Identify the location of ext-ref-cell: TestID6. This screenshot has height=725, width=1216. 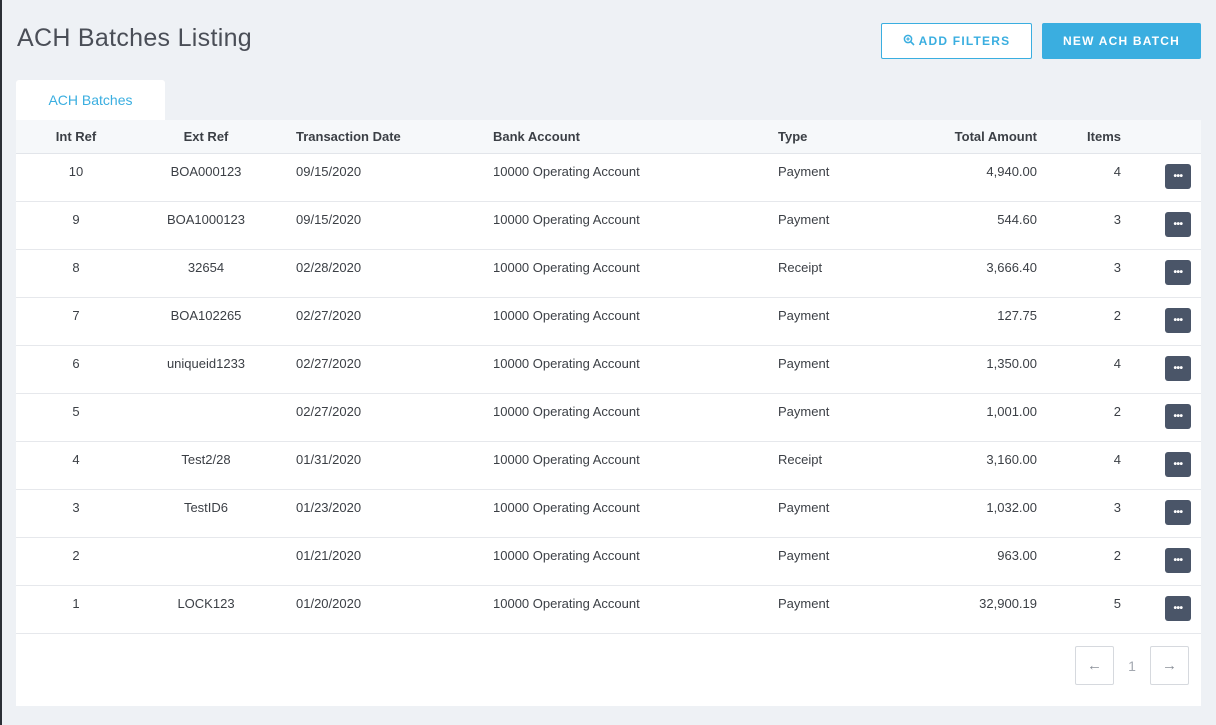
(206, 507).